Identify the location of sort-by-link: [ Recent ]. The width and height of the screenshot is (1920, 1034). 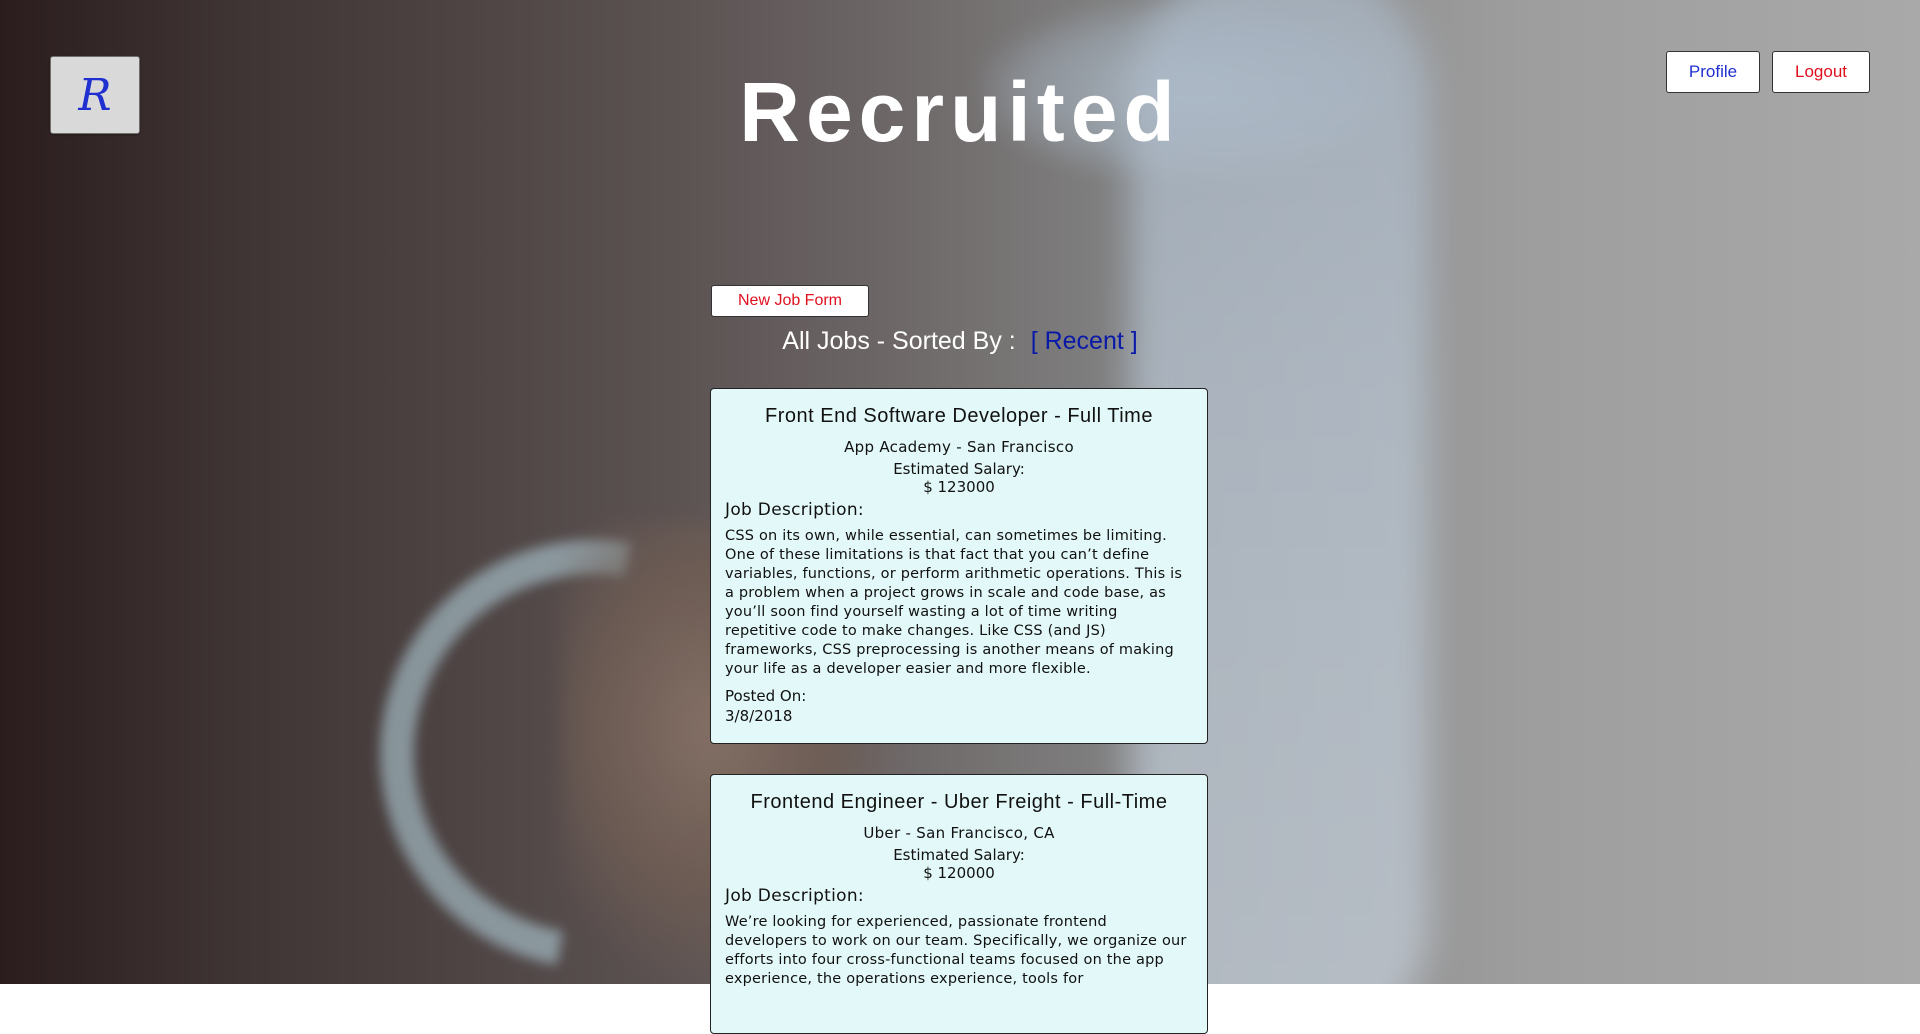
(1084, 341).